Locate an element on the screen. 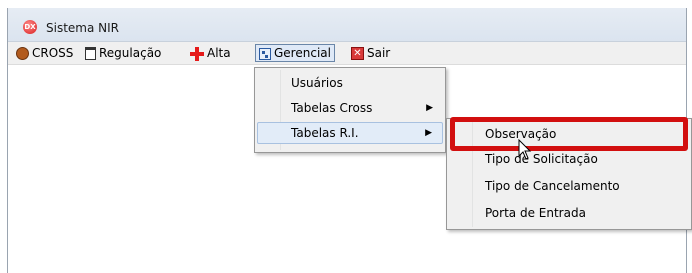 This screenshot has height=273, width=692. dx-logo-icon: DX is located at coordinates (30, 27).